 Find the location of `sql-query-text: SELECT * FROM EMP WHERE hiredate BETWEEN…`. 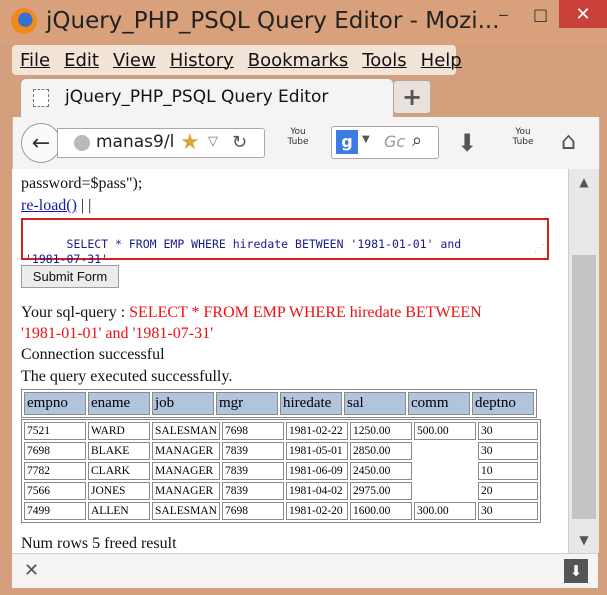

sql-query-text: SELECT * FROM EMP WHERE hiredate BETWEEN… is located at coordinates (243, 251).